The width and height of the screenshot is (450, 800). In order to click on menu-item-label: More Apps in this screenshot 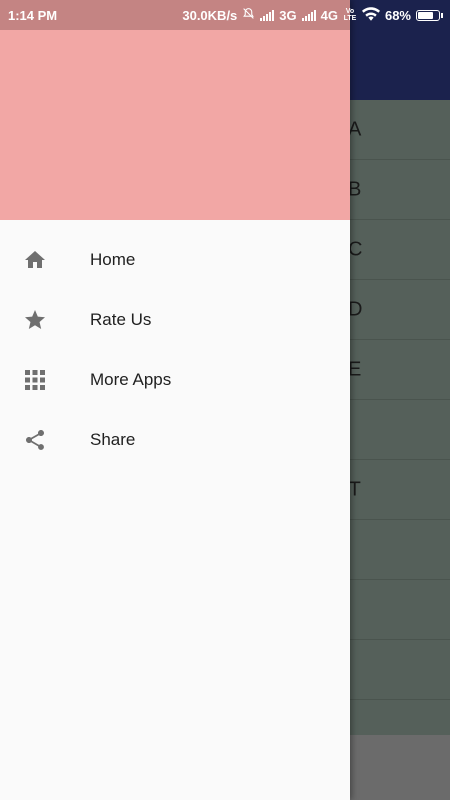, I will do `click(131, 379)`.